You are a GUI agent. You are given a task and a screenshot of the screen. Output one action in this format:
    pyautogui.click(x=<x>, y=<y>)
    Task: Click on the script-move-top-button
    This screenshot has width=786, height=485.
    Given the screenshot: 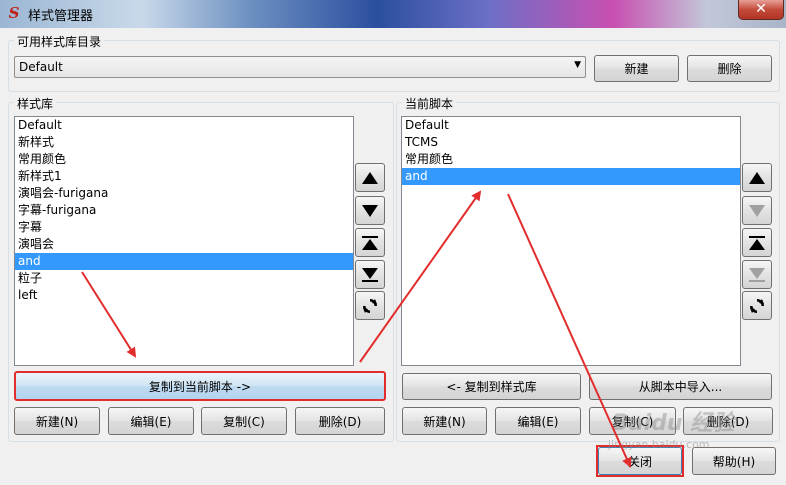 What is the action you would take?
    pyautogui.click(x=757, y=242)
    